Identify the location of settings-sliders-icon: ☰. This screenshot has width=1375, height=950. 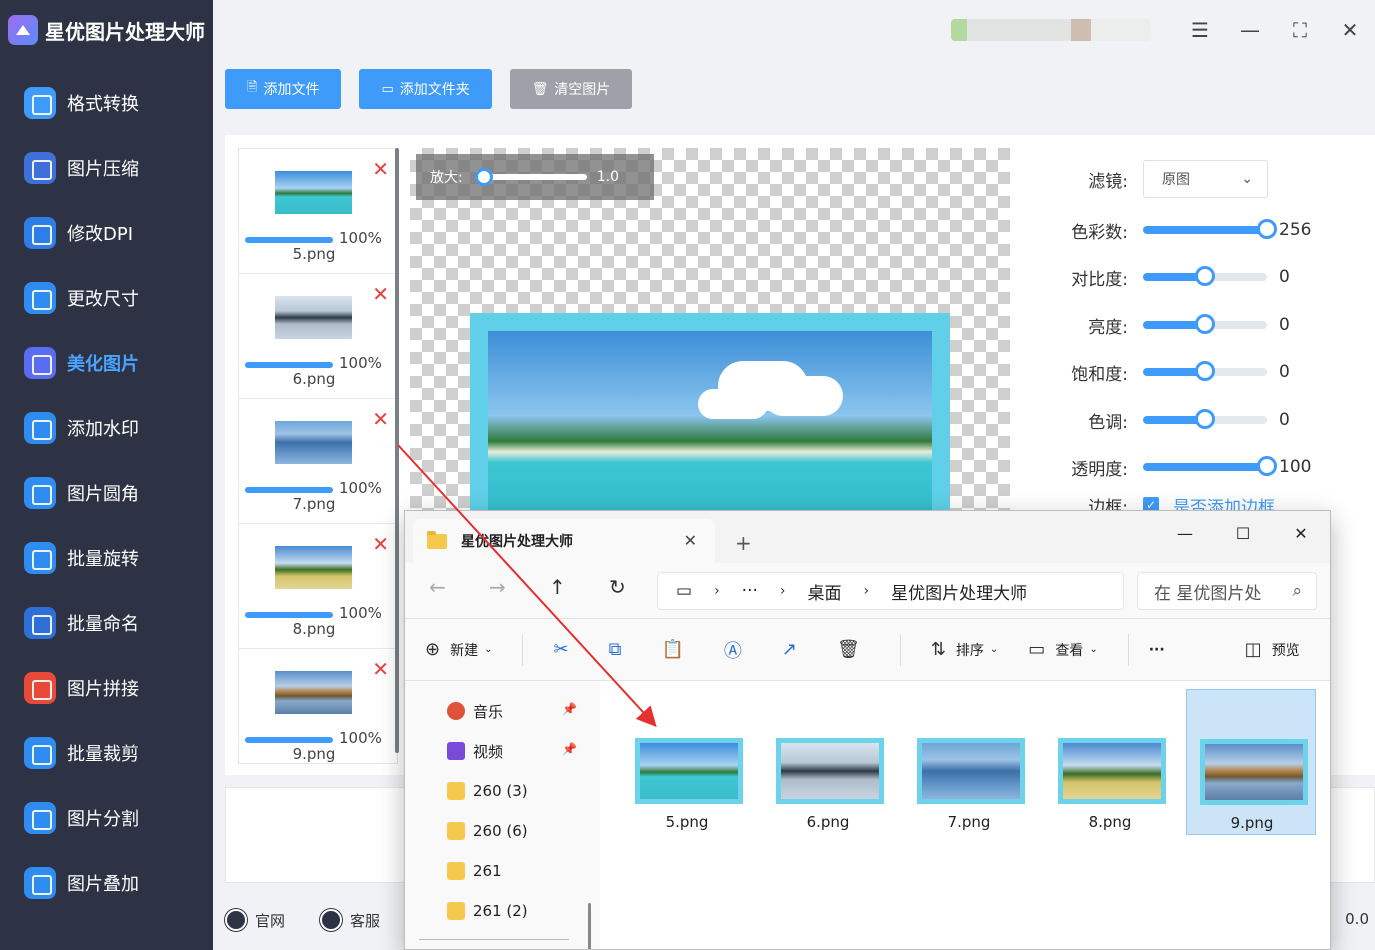
(1200, 30).